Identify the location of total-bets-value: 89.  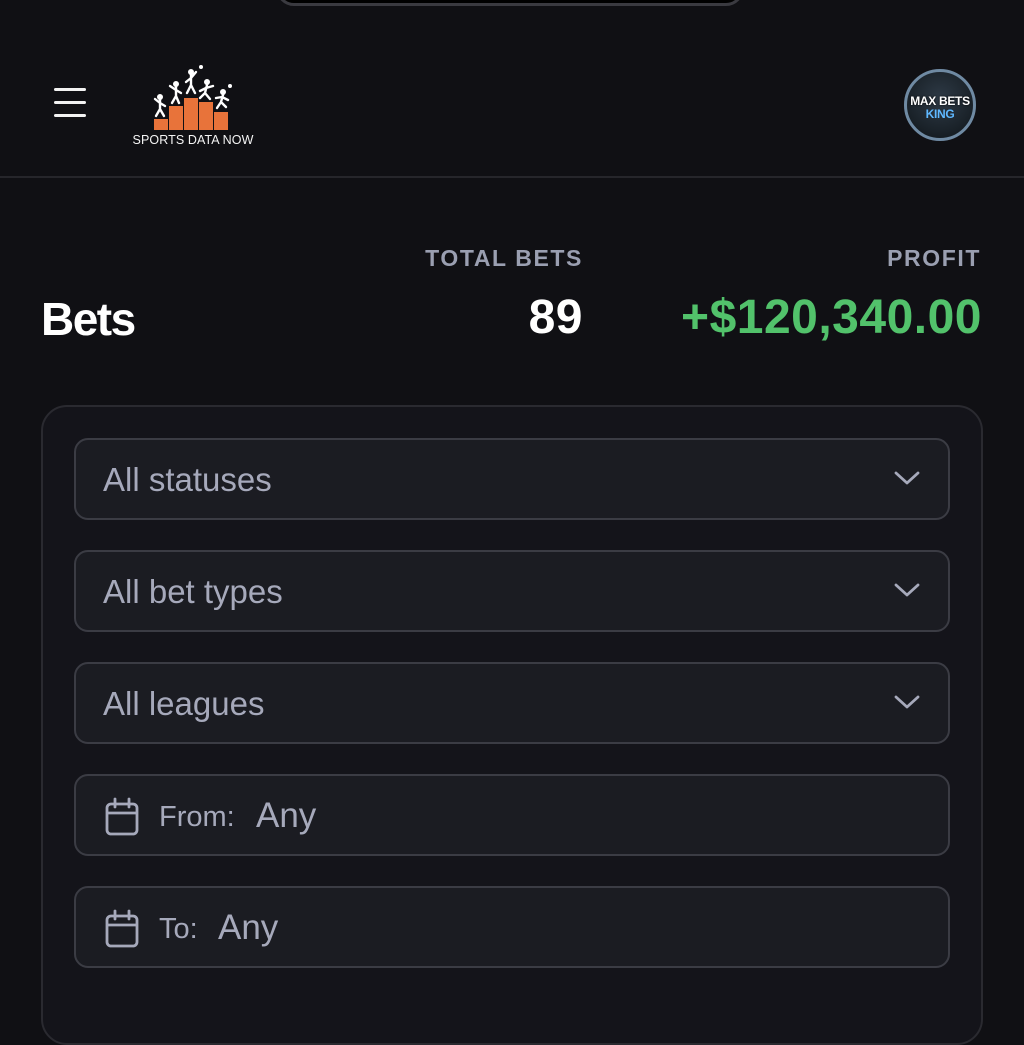
(555, 317).